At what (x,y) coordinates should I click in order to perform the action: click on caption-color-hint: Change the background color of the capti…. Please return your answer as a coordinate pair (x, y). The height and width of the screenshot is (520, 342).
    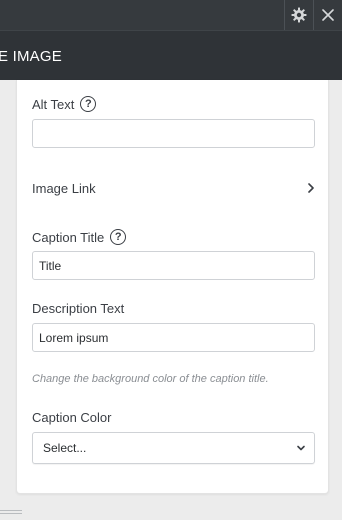
    Looking at the image, I should click on (150, 379).